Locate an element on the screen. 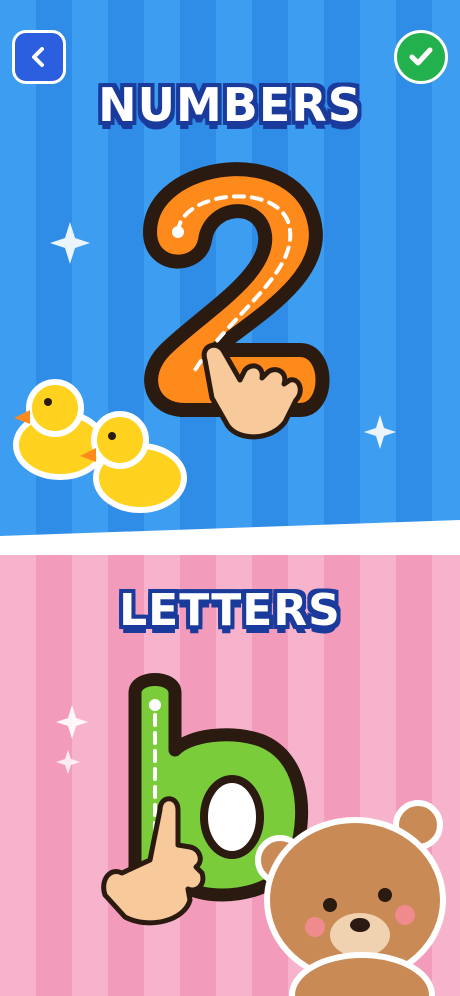  back-button is located at coordinates (39, 57).